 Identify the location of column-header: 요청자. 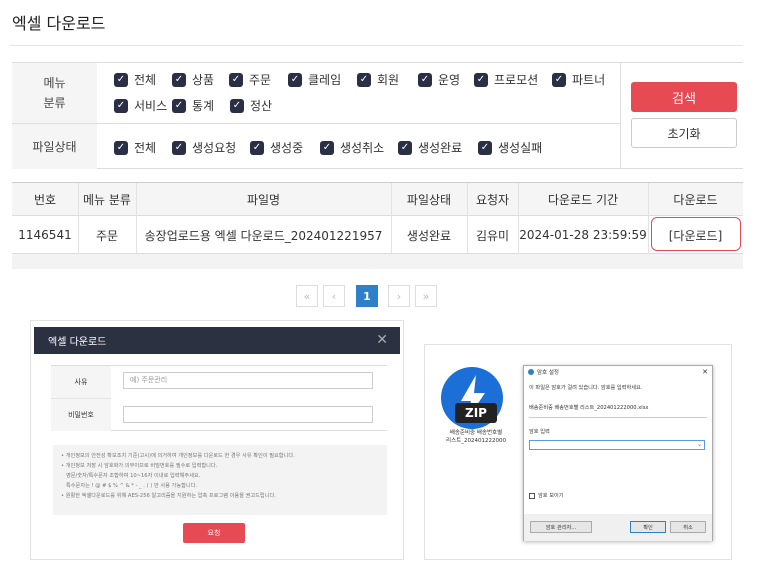
(492, 200).